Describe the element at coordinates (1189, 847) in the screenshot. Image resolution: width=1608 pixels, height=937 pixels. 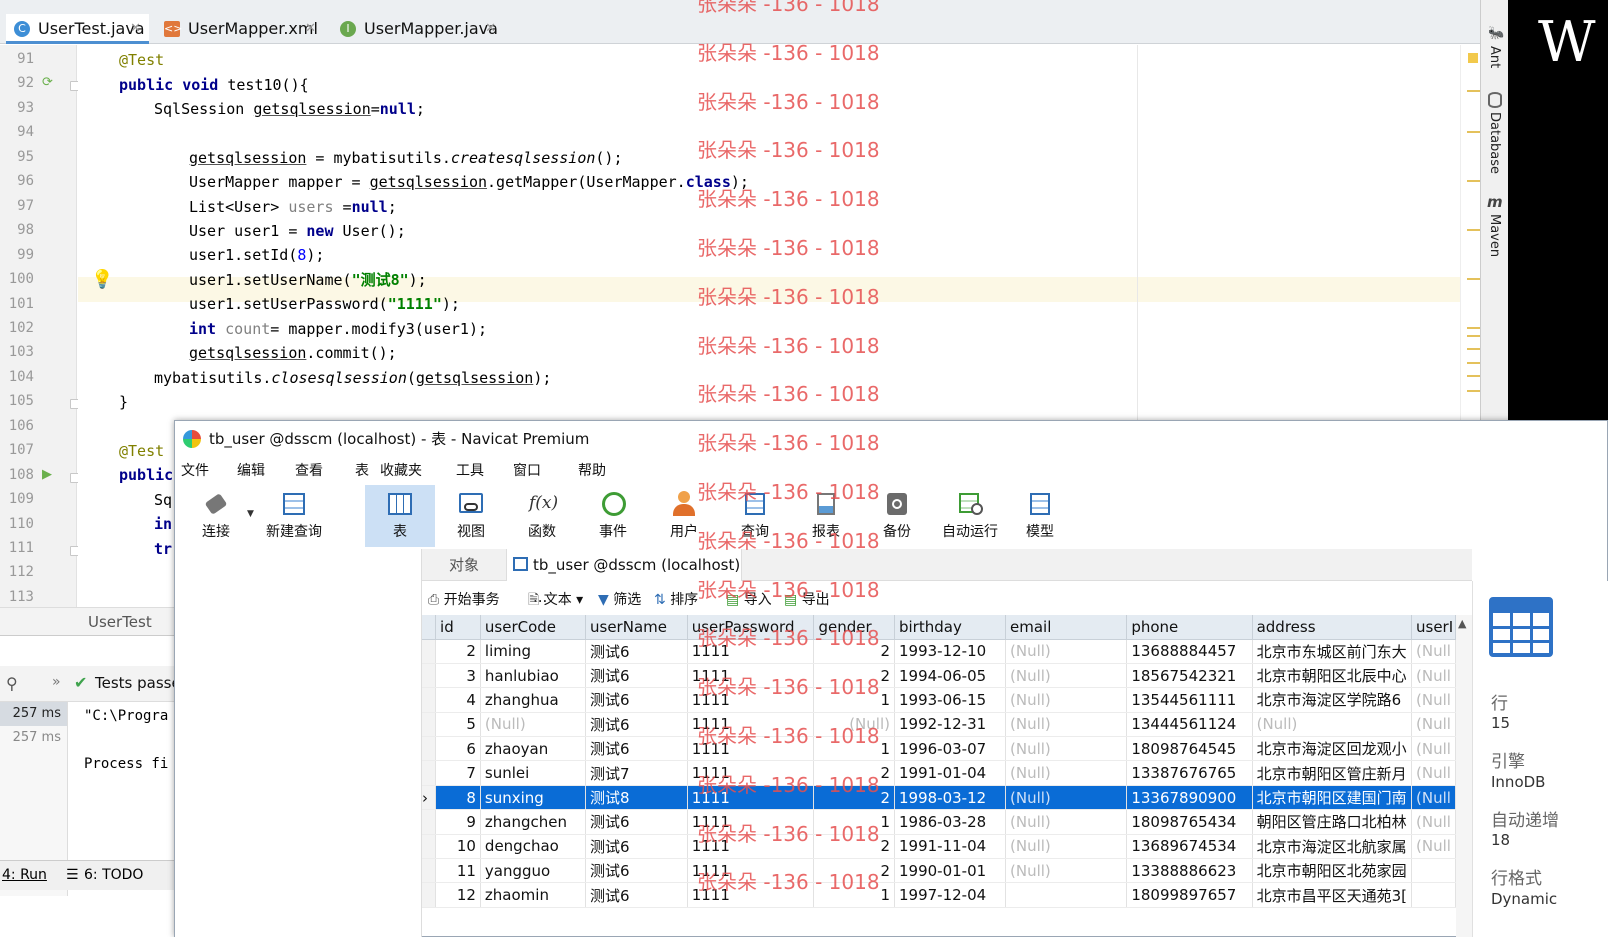
I see `grid-cell: 13689674534` at that location.